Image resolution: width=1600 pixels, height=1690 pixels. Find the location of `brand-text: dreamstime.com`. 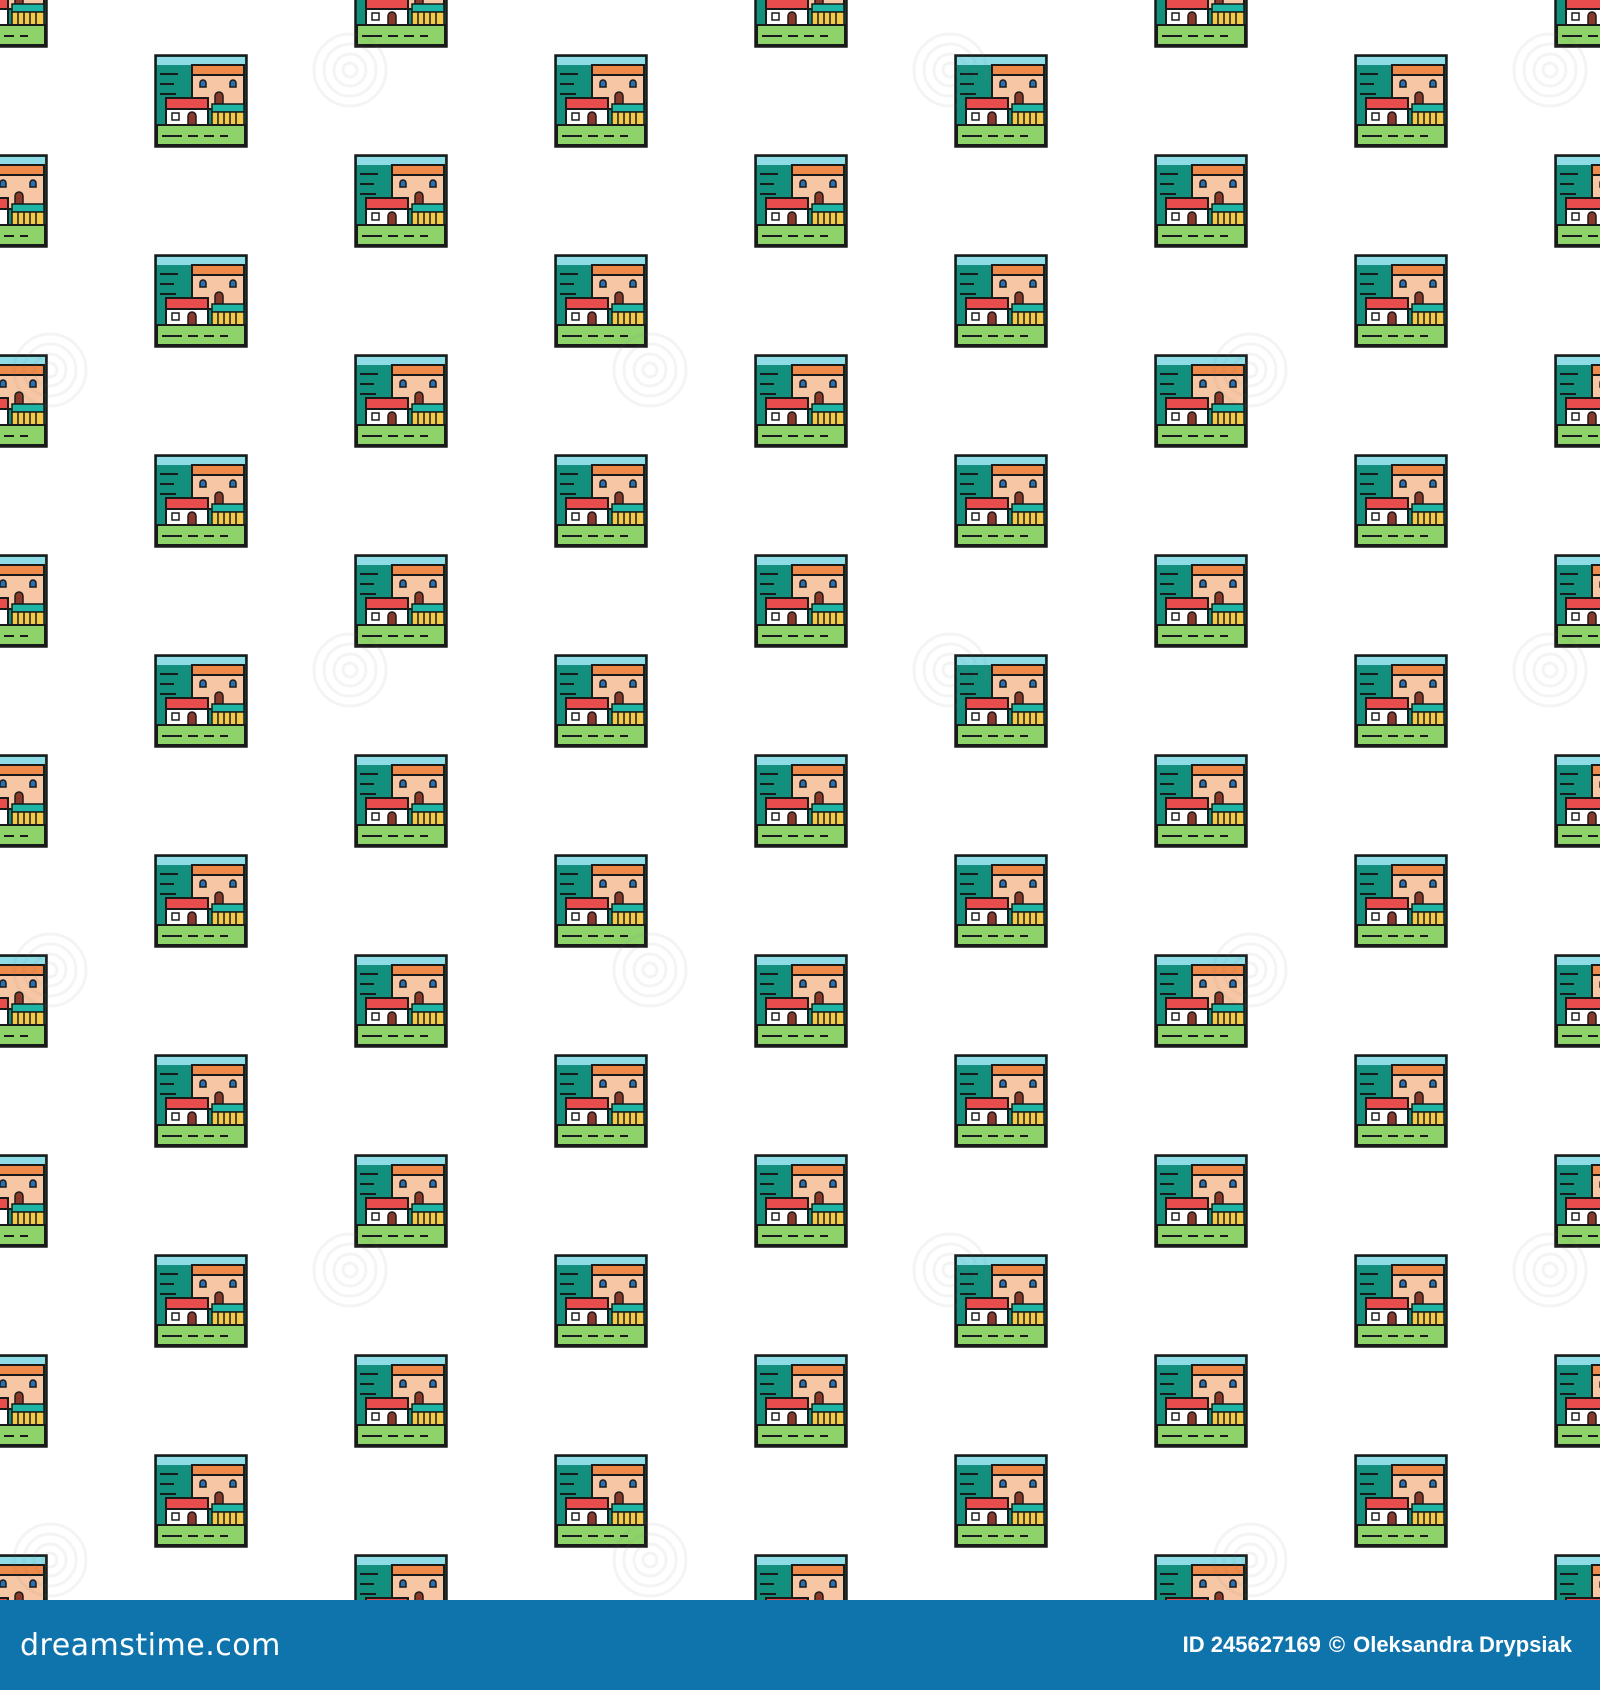

brand-text: dreamstime.com is located at coordinates (150, 1645).